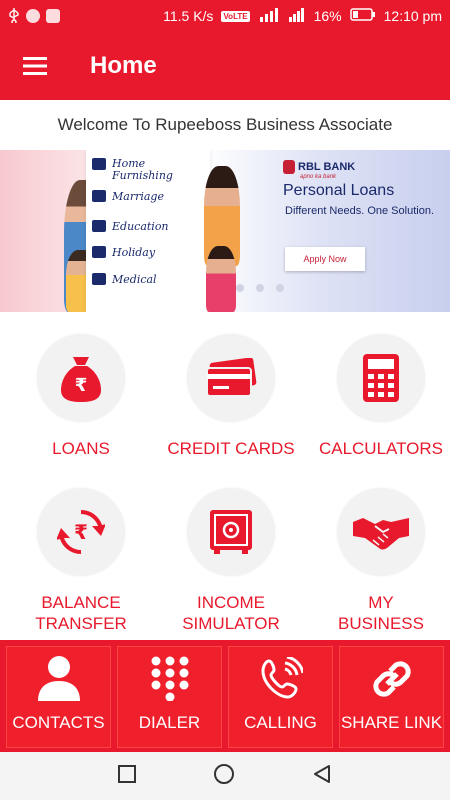  Describe the element at coordinates (327, 16) in the screenshot. I see `battery-percent: 16%` at that location.